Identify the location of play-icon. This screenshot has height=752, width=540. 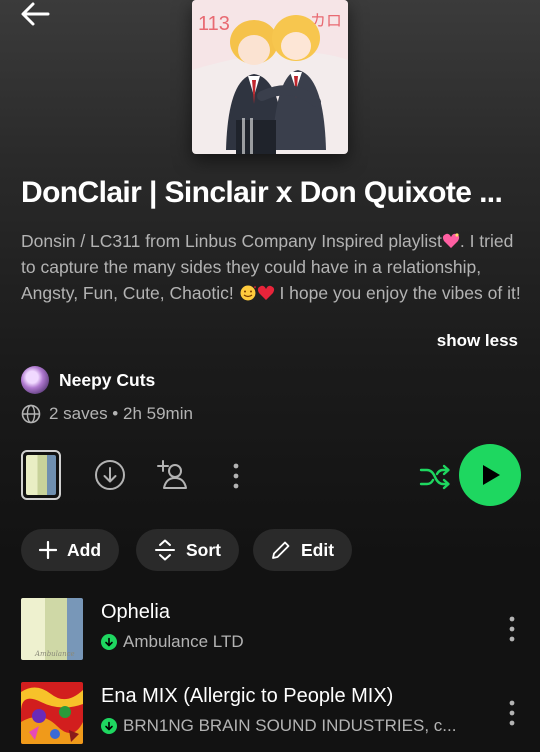
(491, 475).